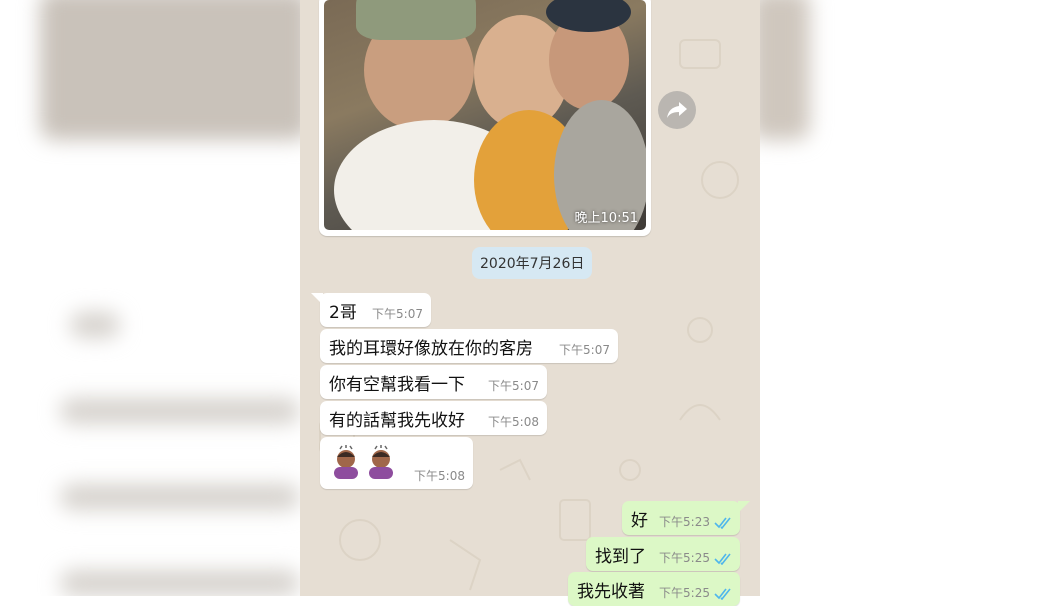  What do you see at coordinates (639, 520) in the screenshot?
I see `message-text: 好` at bounding box center [639, 520].